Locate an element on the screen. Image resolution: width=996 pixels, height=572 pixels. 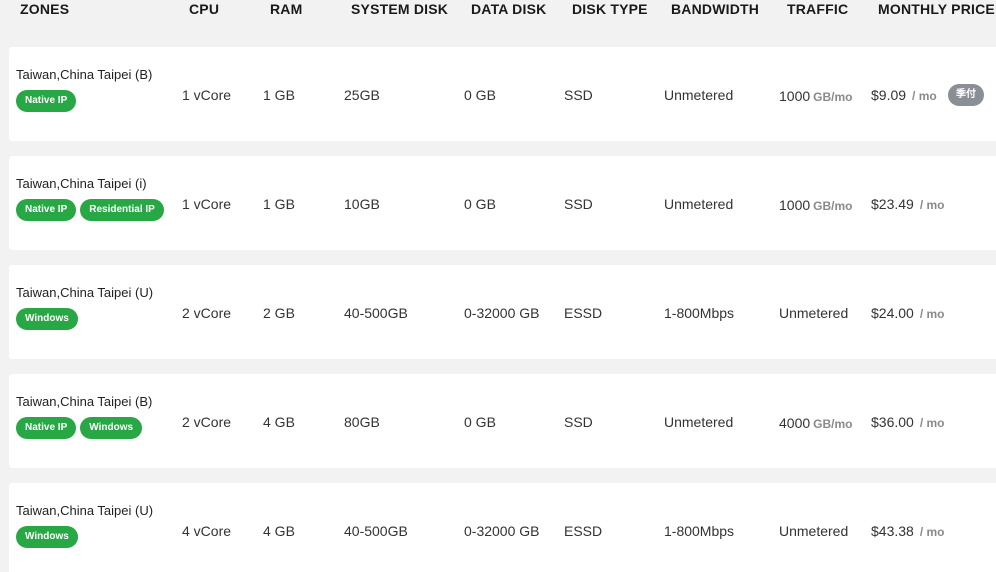
tag-residential-ip: Residential IP is located at coordinates (122, 210).